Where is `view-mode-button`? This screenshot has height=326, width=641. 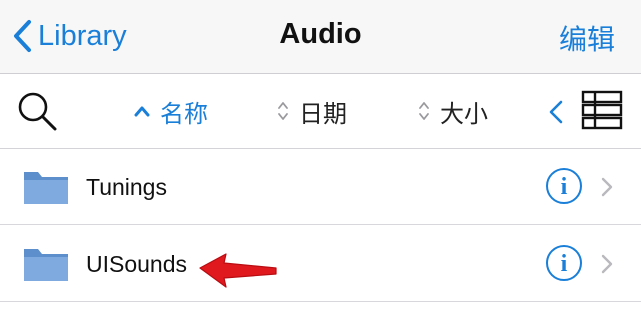
view-mode-button is located at coordinates (602, 112).